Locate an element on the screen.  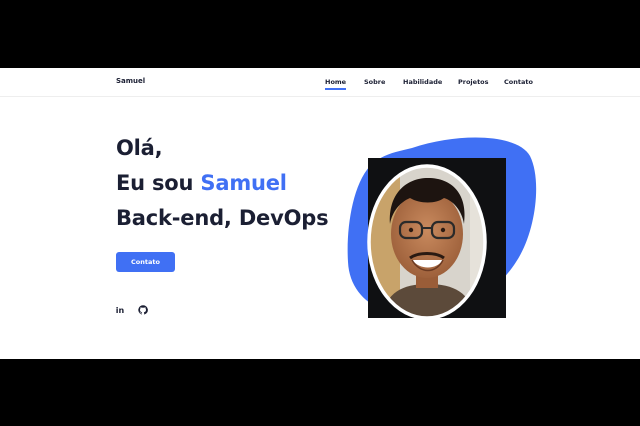
nav-link-sobre: Sobre is located at coordinates (374, 82).